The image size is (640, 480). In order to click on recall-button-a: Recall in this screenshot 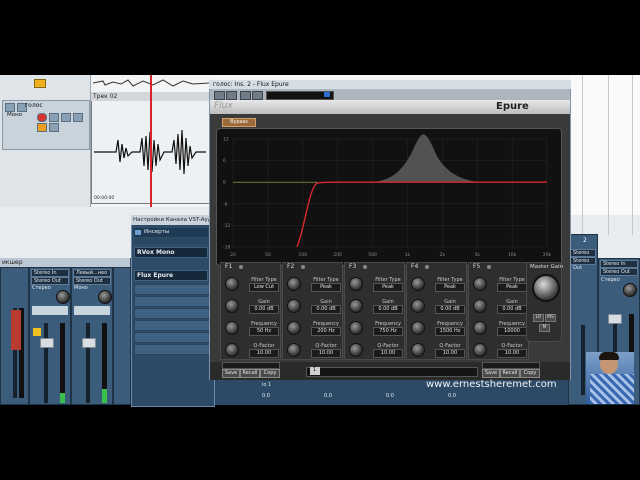, I will do `click(250, 373)`.